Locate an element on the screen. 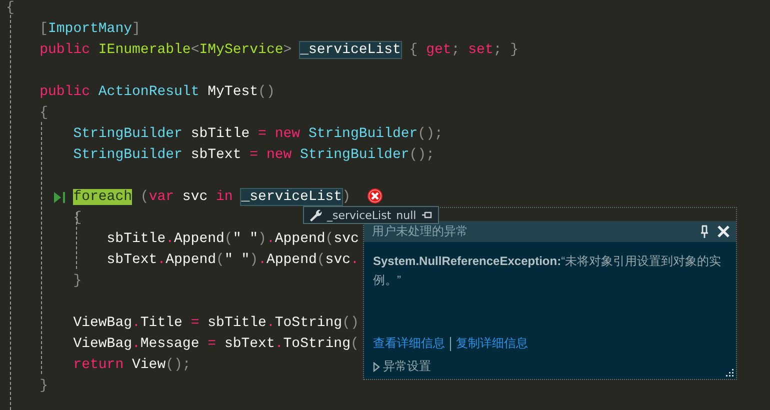 The width and height of the screenshot is (770, 410). code-line: return View(); is located at coordinates (132, 365).